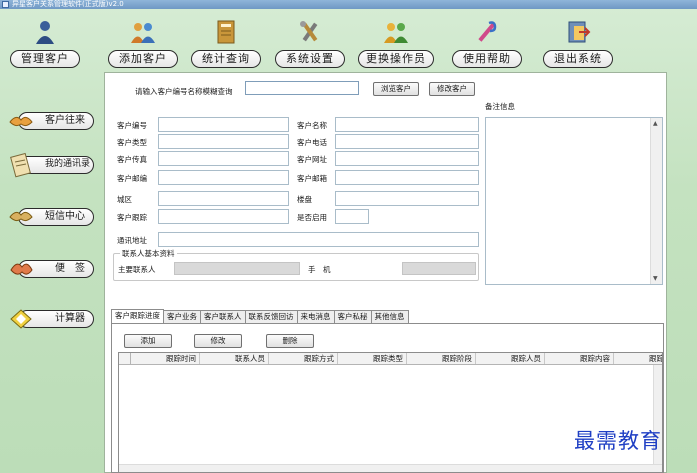 This screenshot has width=697, height=473. Describe the element at coordinates (223, 216) in the screenshot. I see `customer-follow-field` at that location.